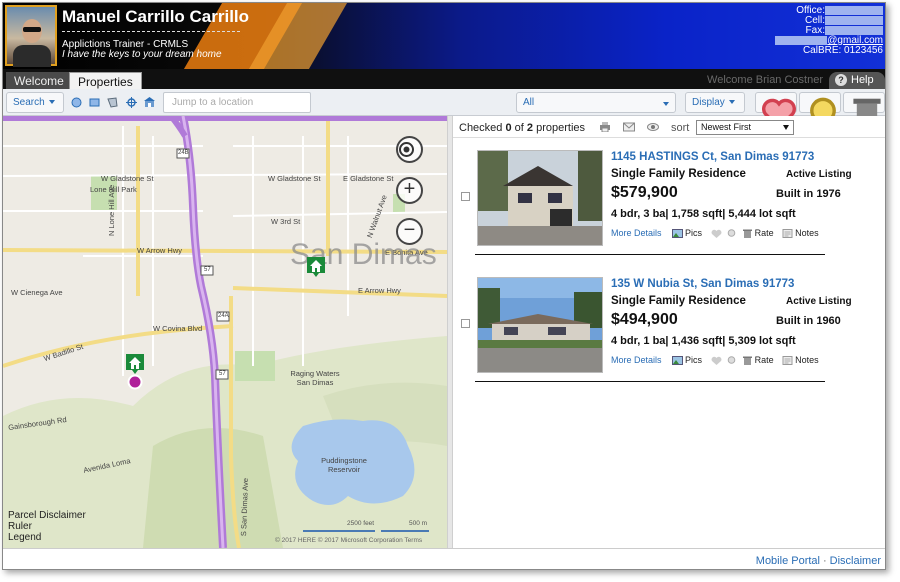  What do you see at coordinates (703, 341) in the screenshot?
I see `listing-stats: 4 bdr, 1 ba| 1,436 sqft| 5,309 lot sqft` at bounding box center [703, 341].